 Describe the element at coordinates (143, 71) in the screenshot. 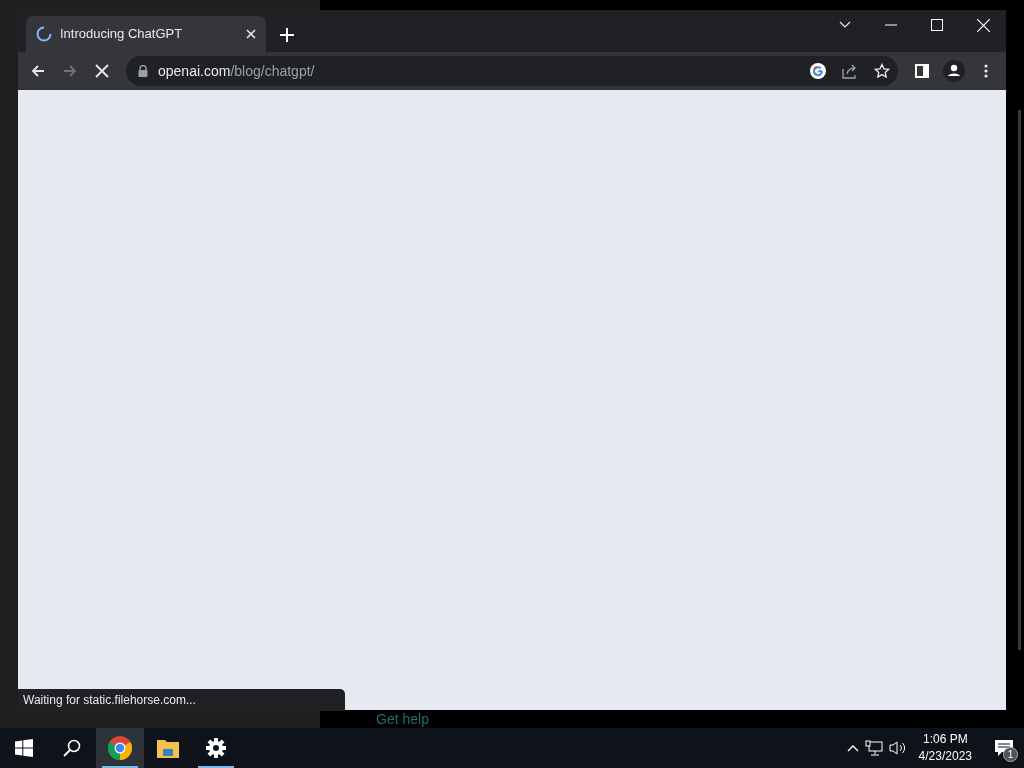

I see `lock-icon` at that location.